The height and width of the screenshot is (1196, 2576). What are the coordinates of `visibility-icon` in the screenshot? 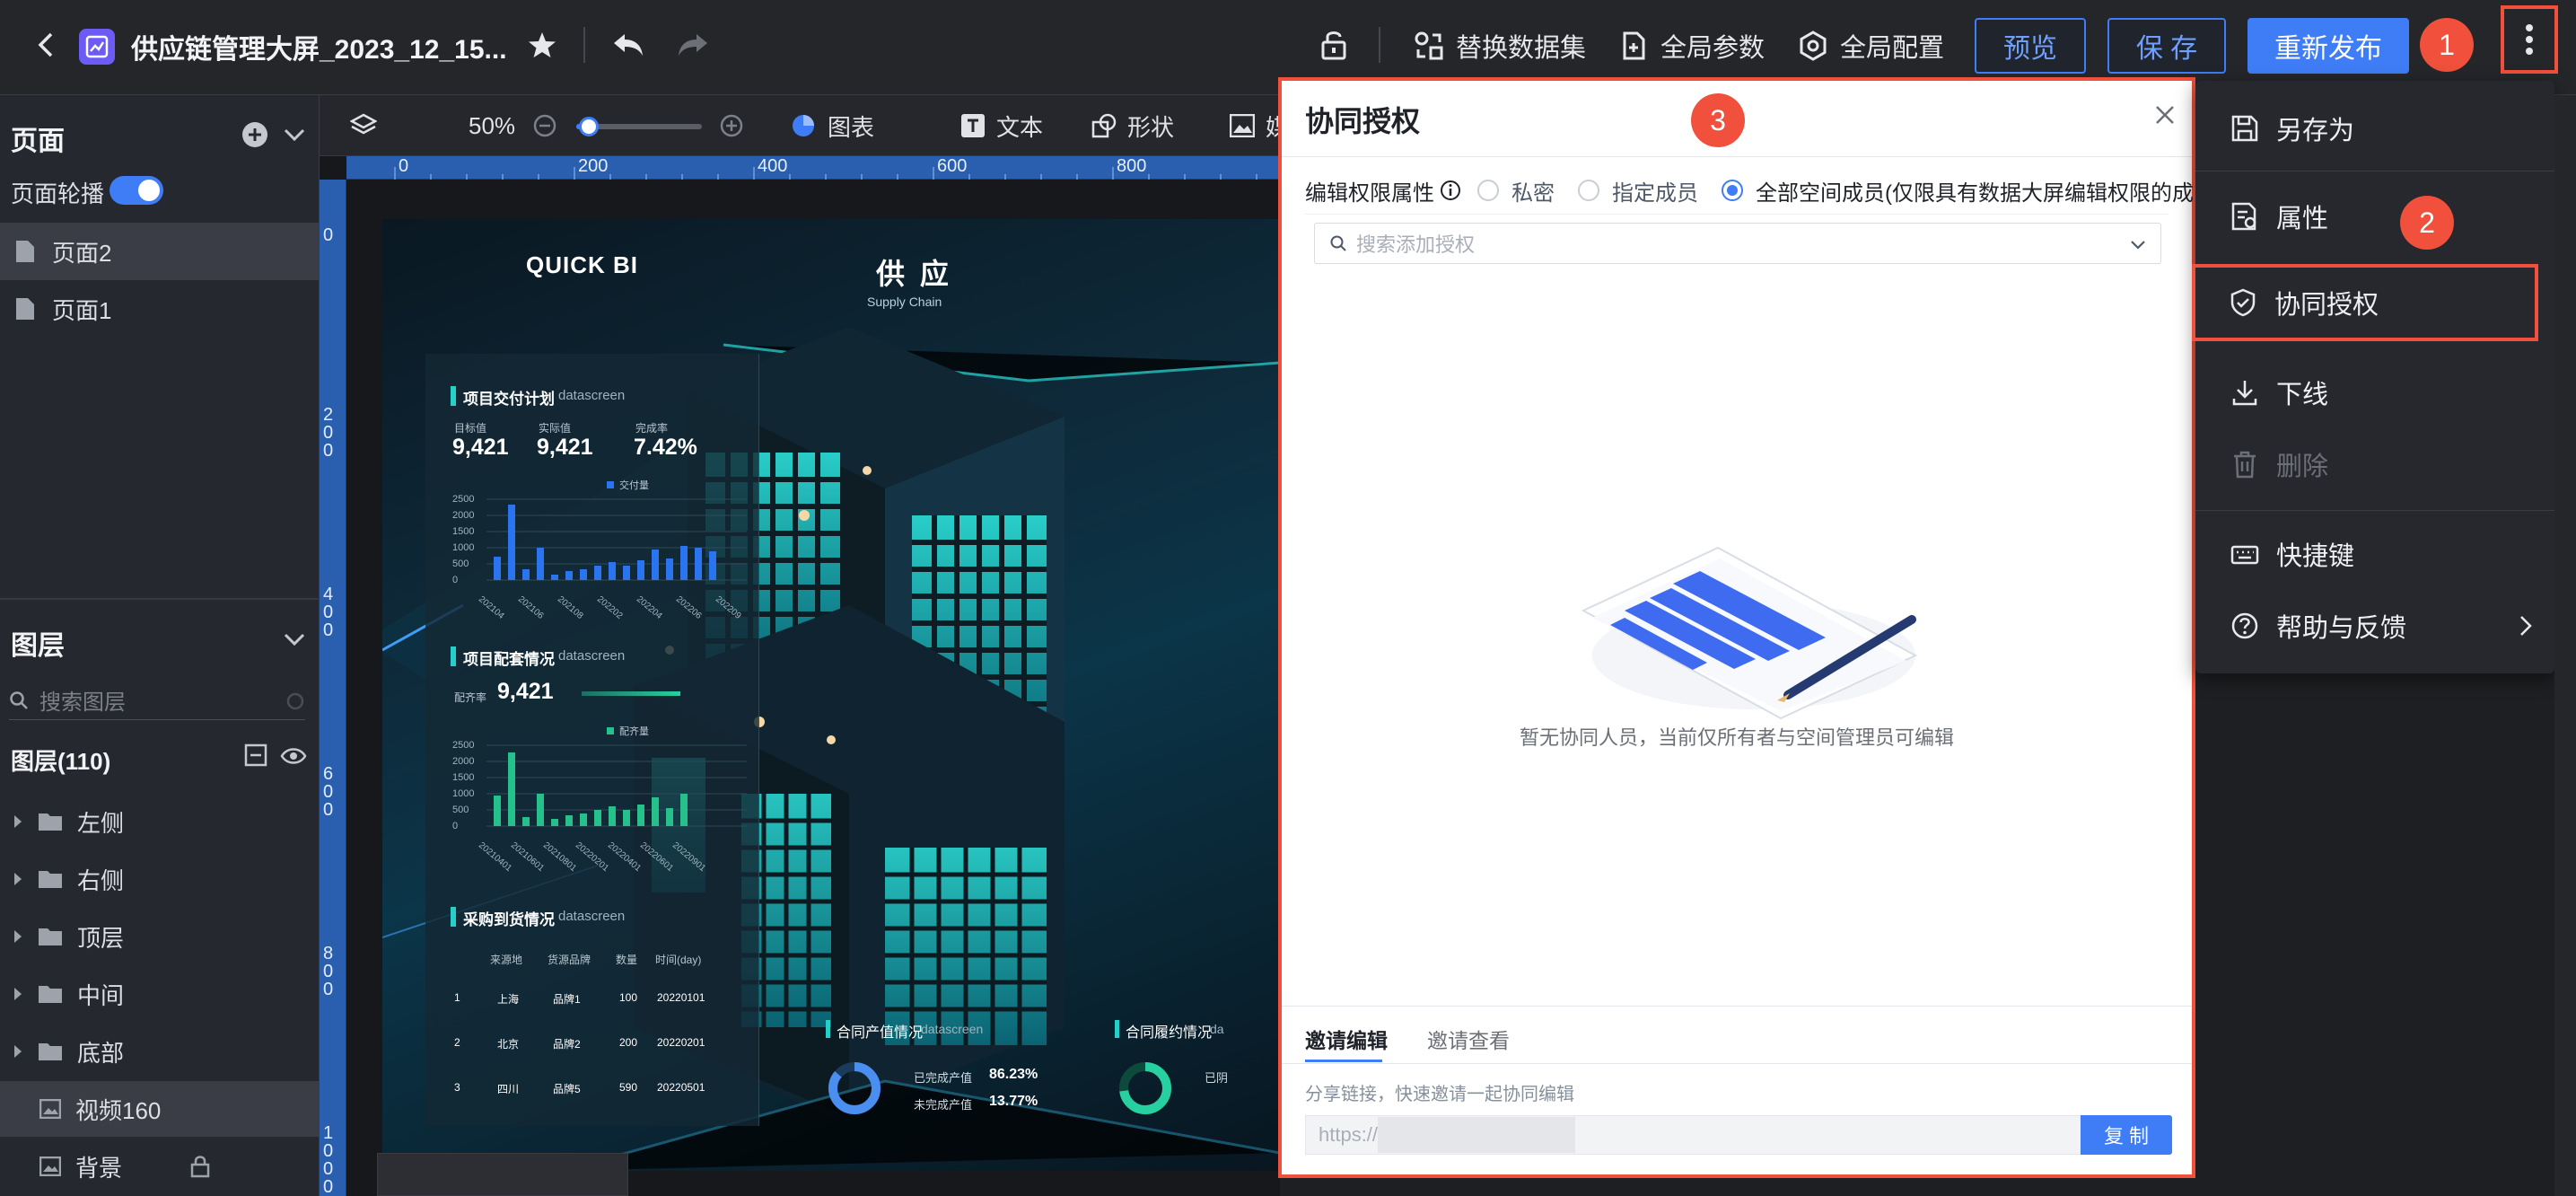 It's located at (293, 756).